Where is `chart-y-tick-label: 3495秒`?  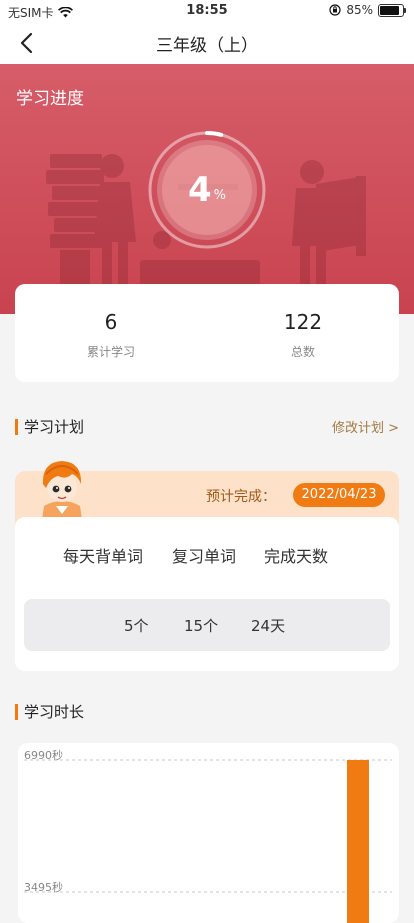
chart-y-tick-label: 3495秒 is located at coordinates (43, 887).